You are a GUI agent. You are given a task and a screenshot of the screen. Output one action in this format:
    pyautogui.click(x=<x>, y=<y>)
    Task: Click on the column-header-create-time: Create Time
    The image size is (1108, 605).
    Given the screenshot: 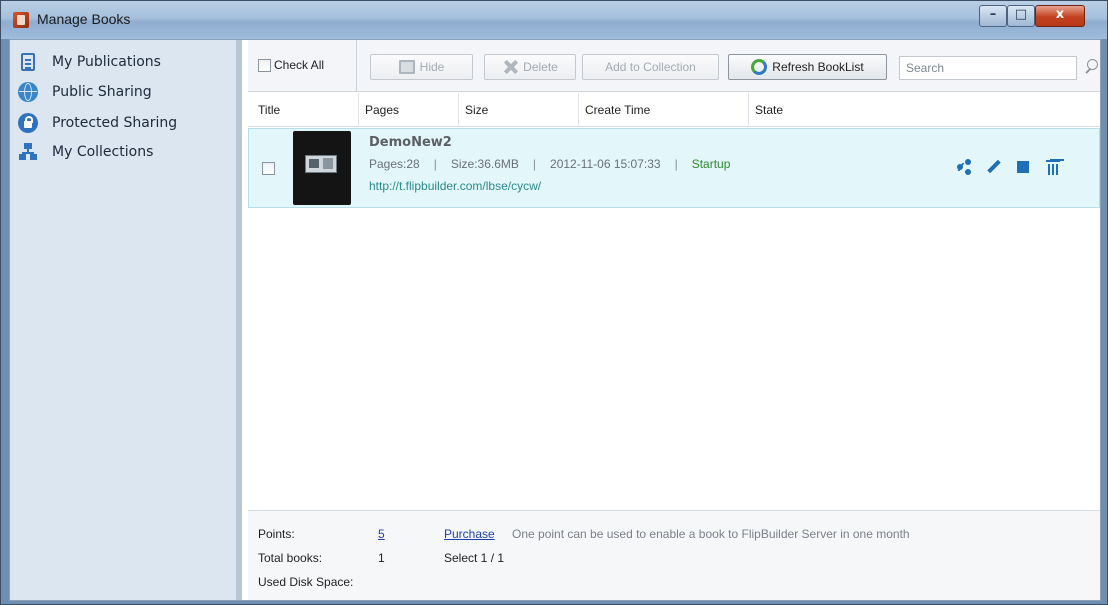 What is the action you would take?
    pyautogui.click(x=663, y=110)
    